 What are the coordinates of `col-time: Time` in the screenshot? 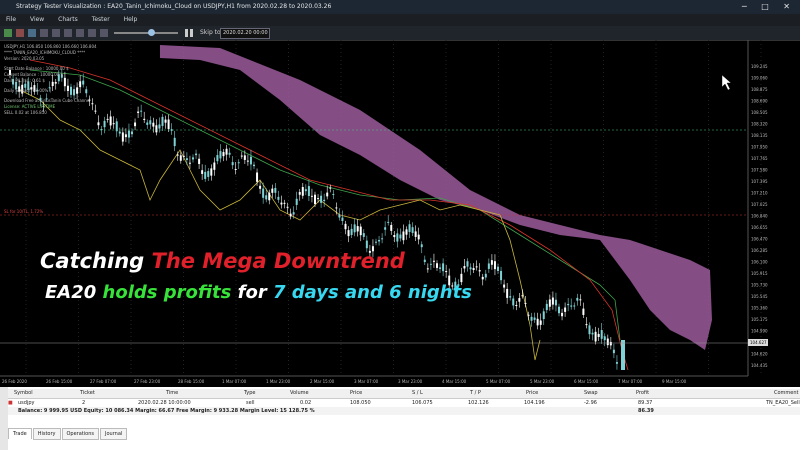 It's located at (172, 393).